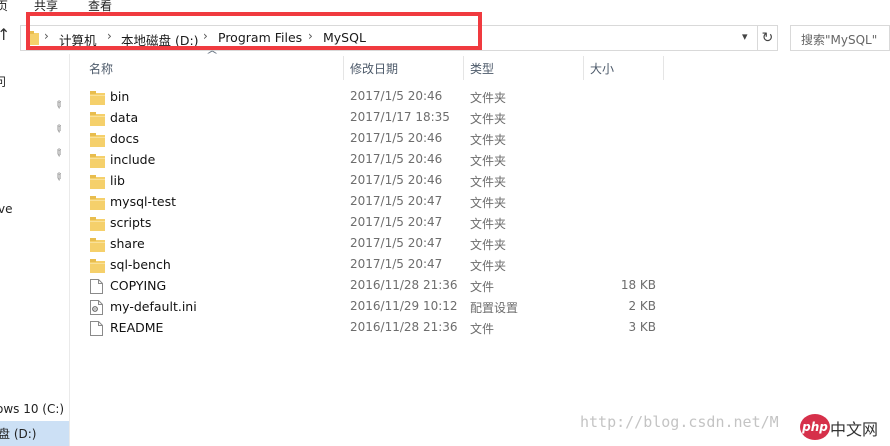  I want to click on file-row: bin 2017/1/5 20:46 文件夹, so click(378, 97).